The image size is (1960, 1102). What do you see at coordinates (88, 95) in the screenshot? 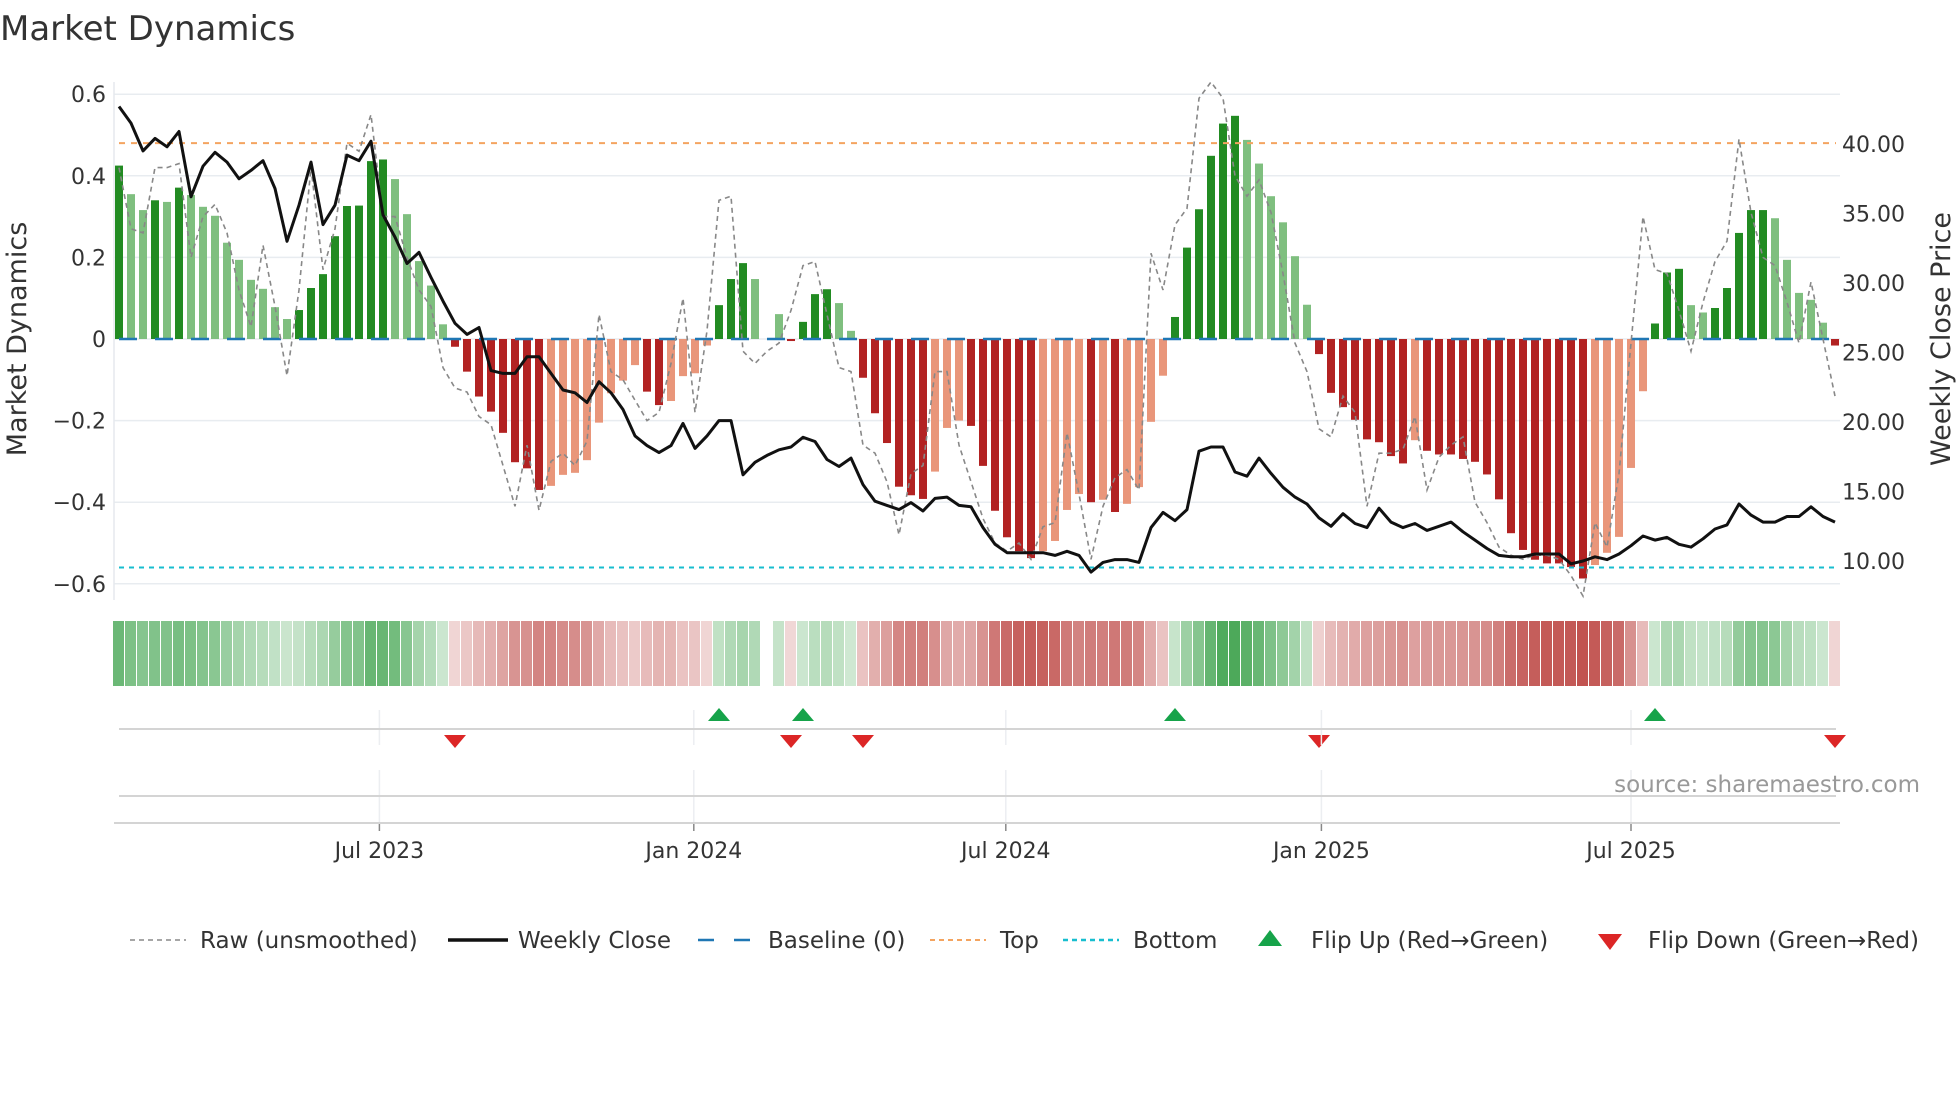
I see `y-tick-label: 0.6` at bounding box center [88, 95].